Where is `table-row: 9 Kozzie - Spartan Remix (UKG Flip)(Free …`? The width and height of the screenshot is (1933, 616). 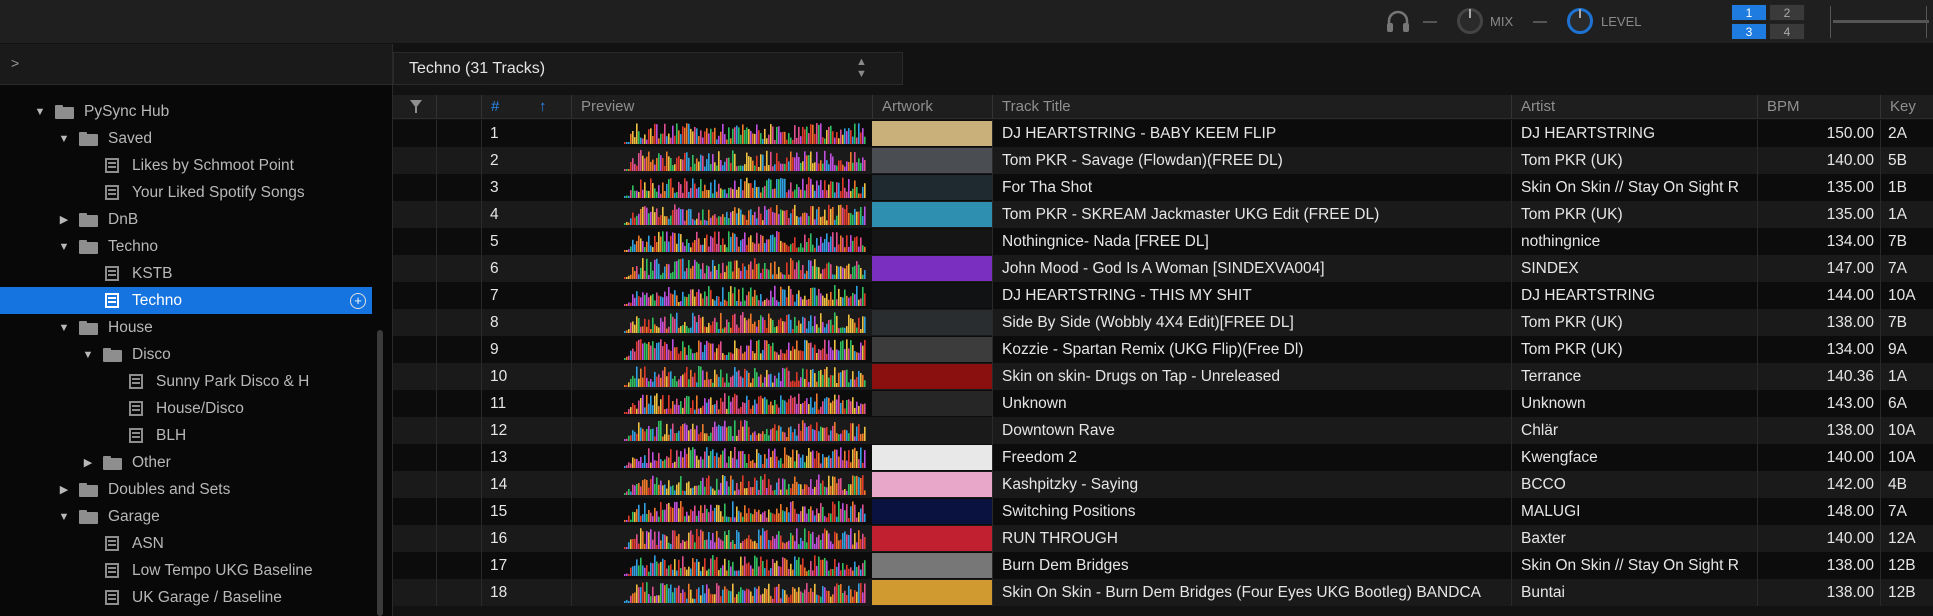 table-row: 9 Kozzie - Spartan Remix (UKG Flip)(Free … is located at coordinates (1163, 349).